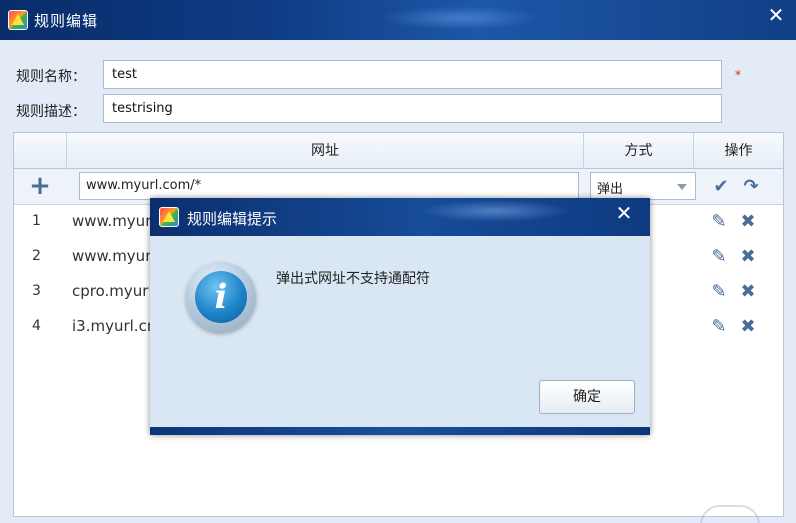 Image resolution: width=796 pixels, height=523 pixels. I want to click on dialog-warning-icon, so click(169, 217).